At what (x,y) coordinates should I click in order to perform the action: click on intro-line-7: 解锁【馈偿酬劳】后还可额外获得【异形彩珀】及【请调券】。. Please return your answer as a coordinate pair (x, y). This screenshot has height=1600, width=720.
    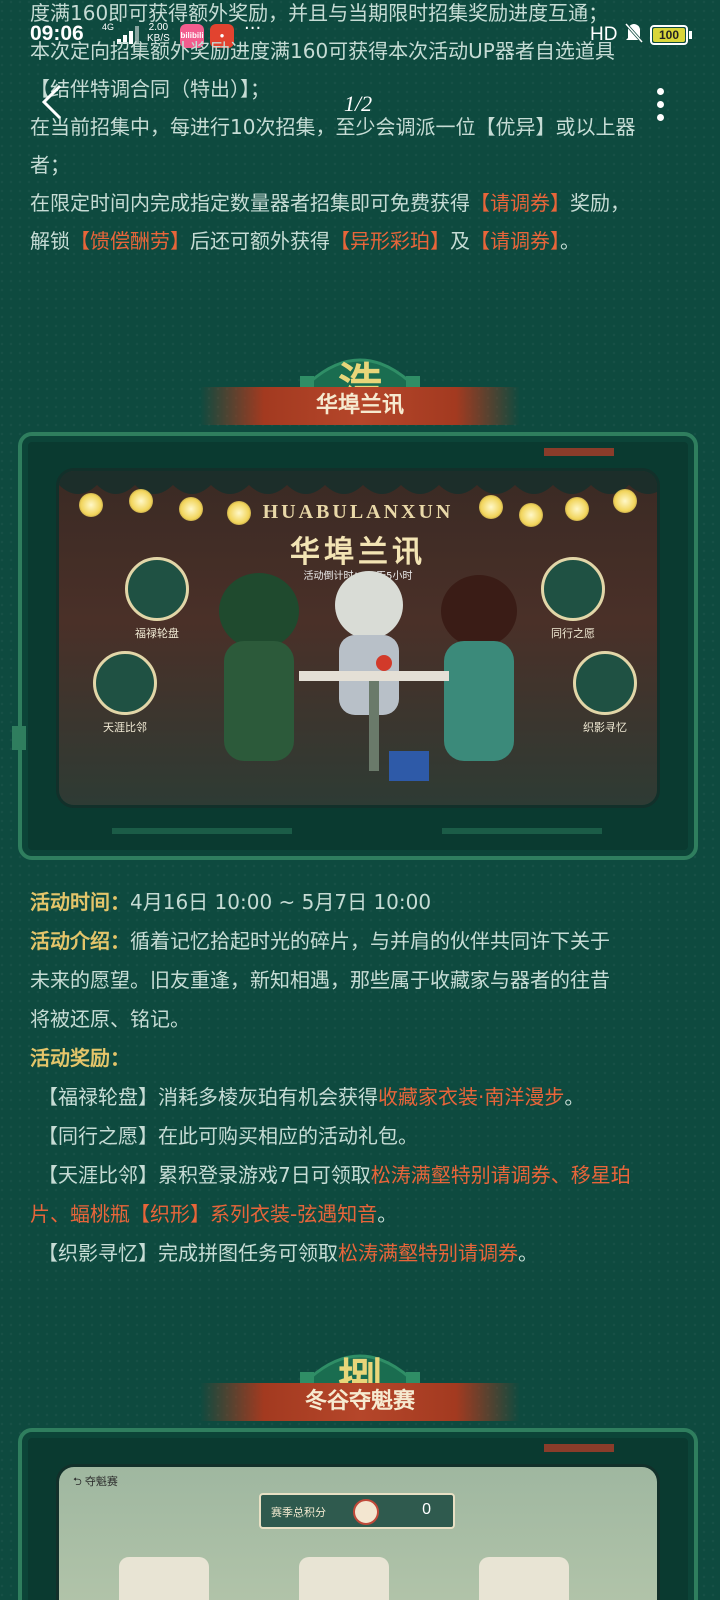
    Looking at the image, I should click on (370, 241).